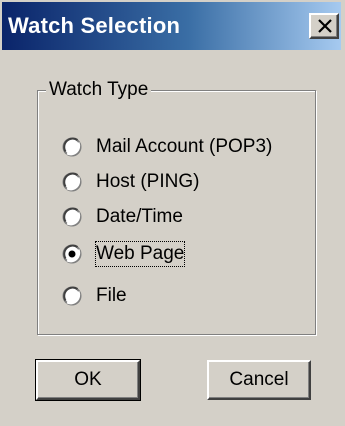 This screenshot has width=345, height=426. I want to click on dialog-title: Watch Selection, so click(94, 25).